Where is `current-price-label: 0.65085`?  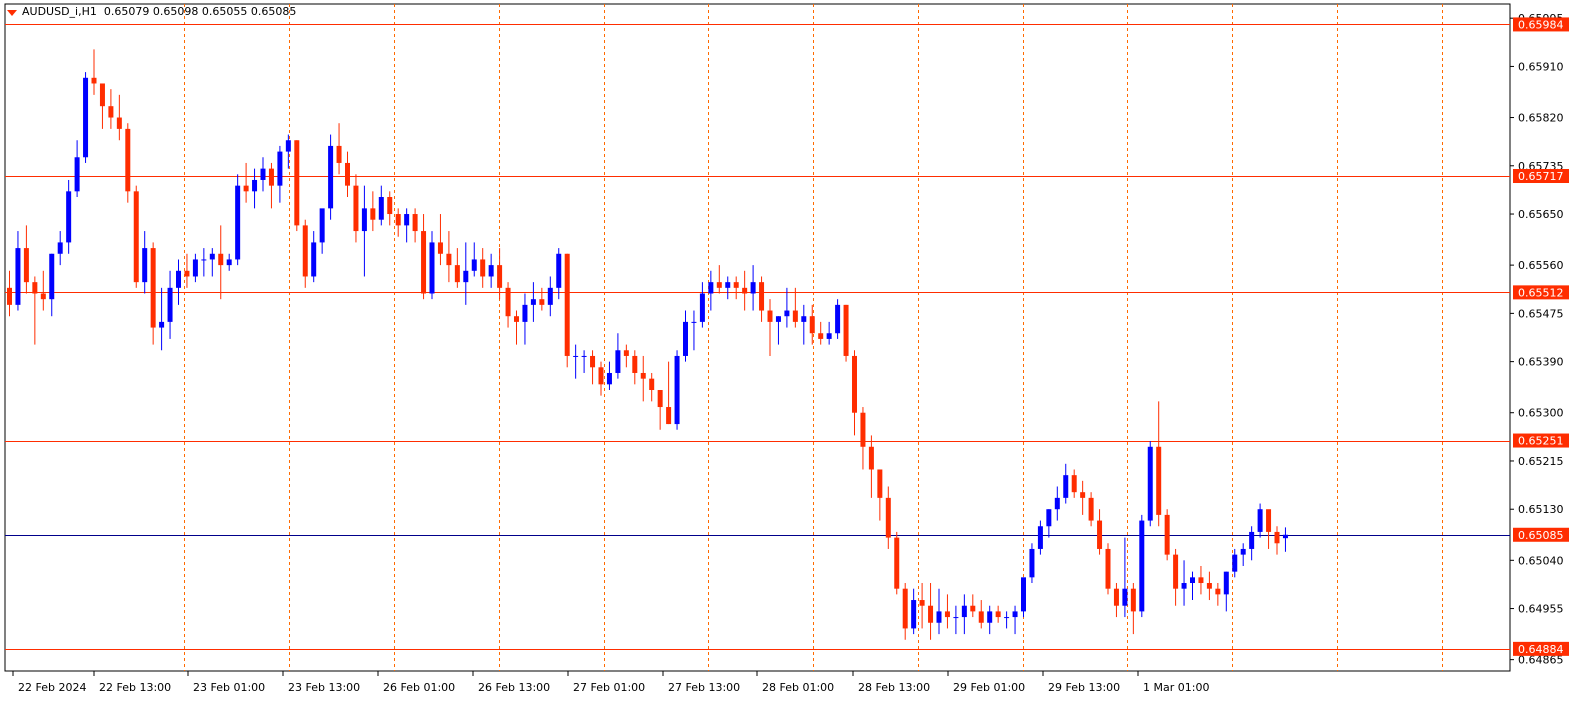 current-price-label: 0.65085 is located at coordinates (1541, 535).